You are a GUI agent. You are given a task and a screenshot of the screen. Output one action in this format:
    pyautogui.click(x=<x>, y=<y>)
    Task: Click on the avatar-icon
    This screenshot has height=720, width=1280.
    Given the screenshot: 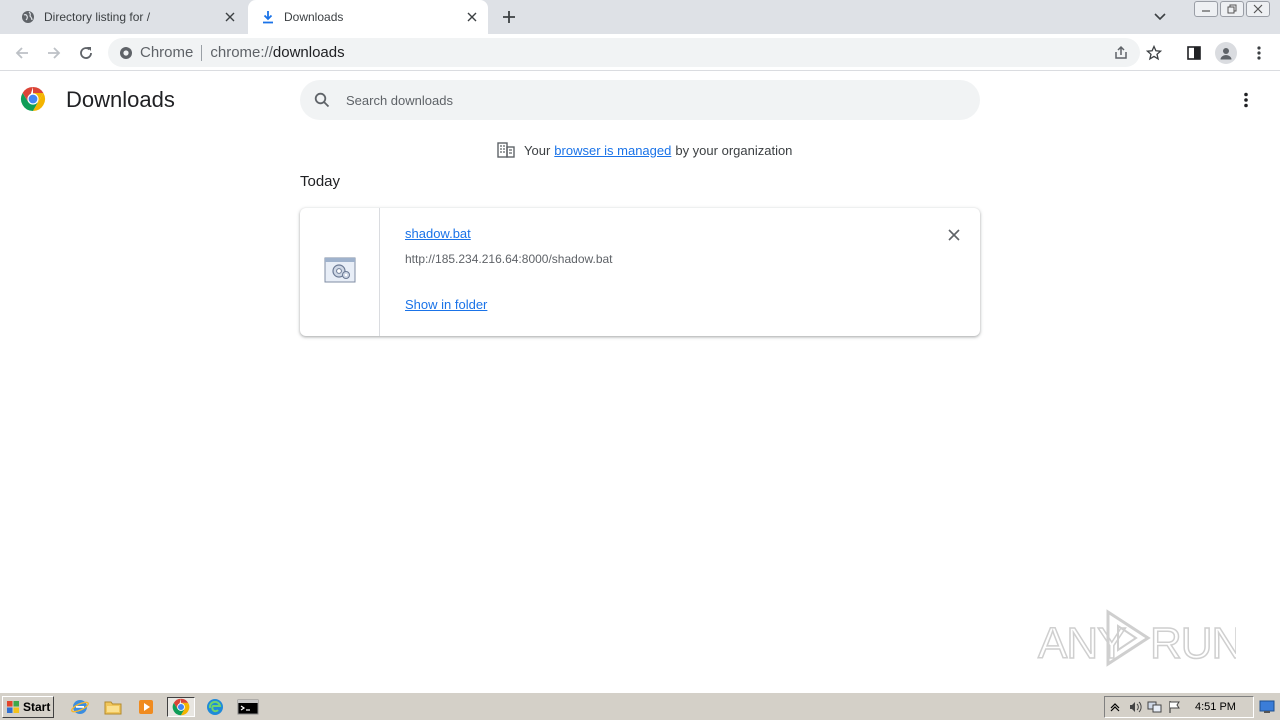 What is the action you would take?
    pyautogui.click(x=1226, y=53)
    